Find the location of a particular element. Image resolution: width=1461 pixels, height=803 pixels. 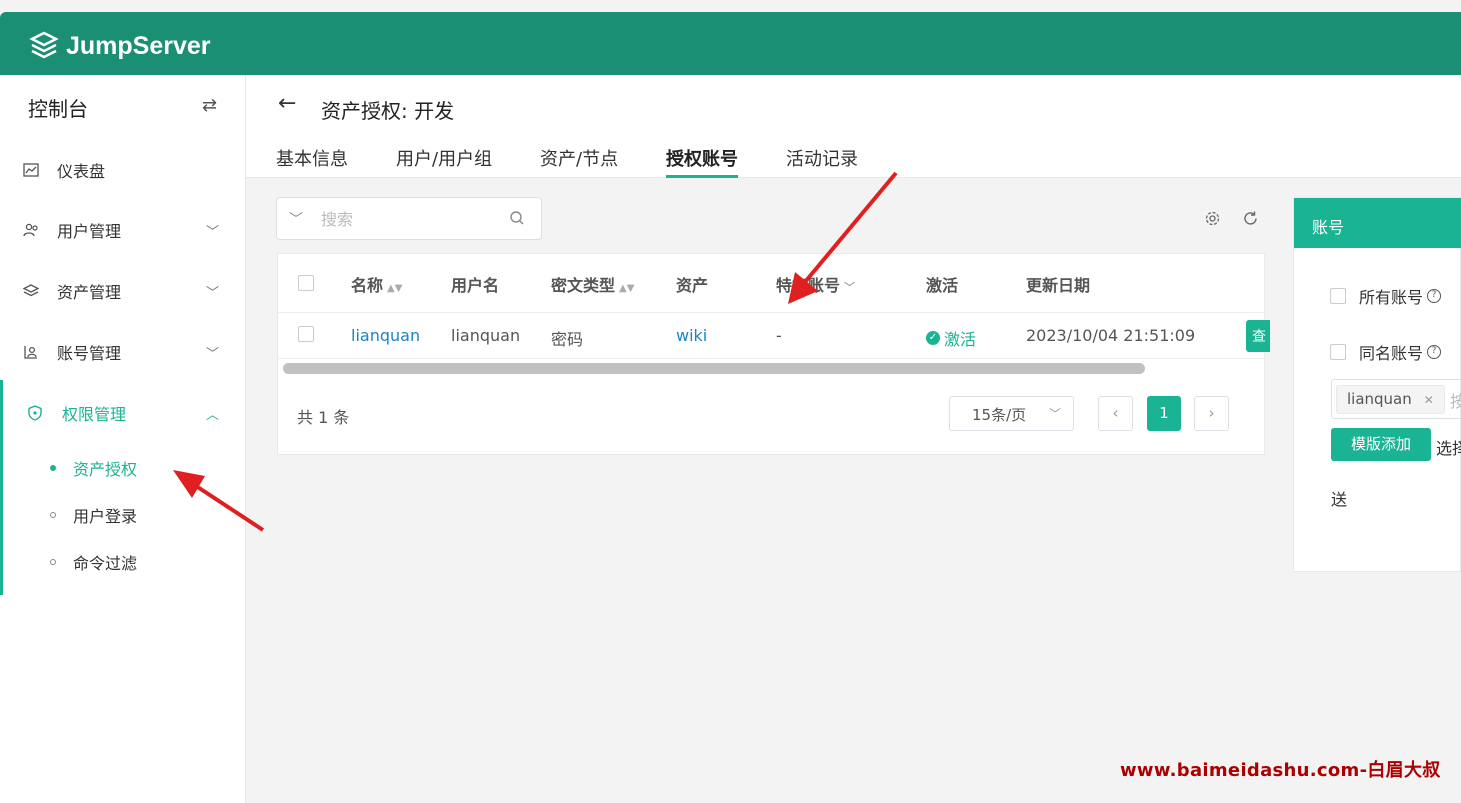

sidebar-item-label: 权限管理 is located at coordinates (94, 414).